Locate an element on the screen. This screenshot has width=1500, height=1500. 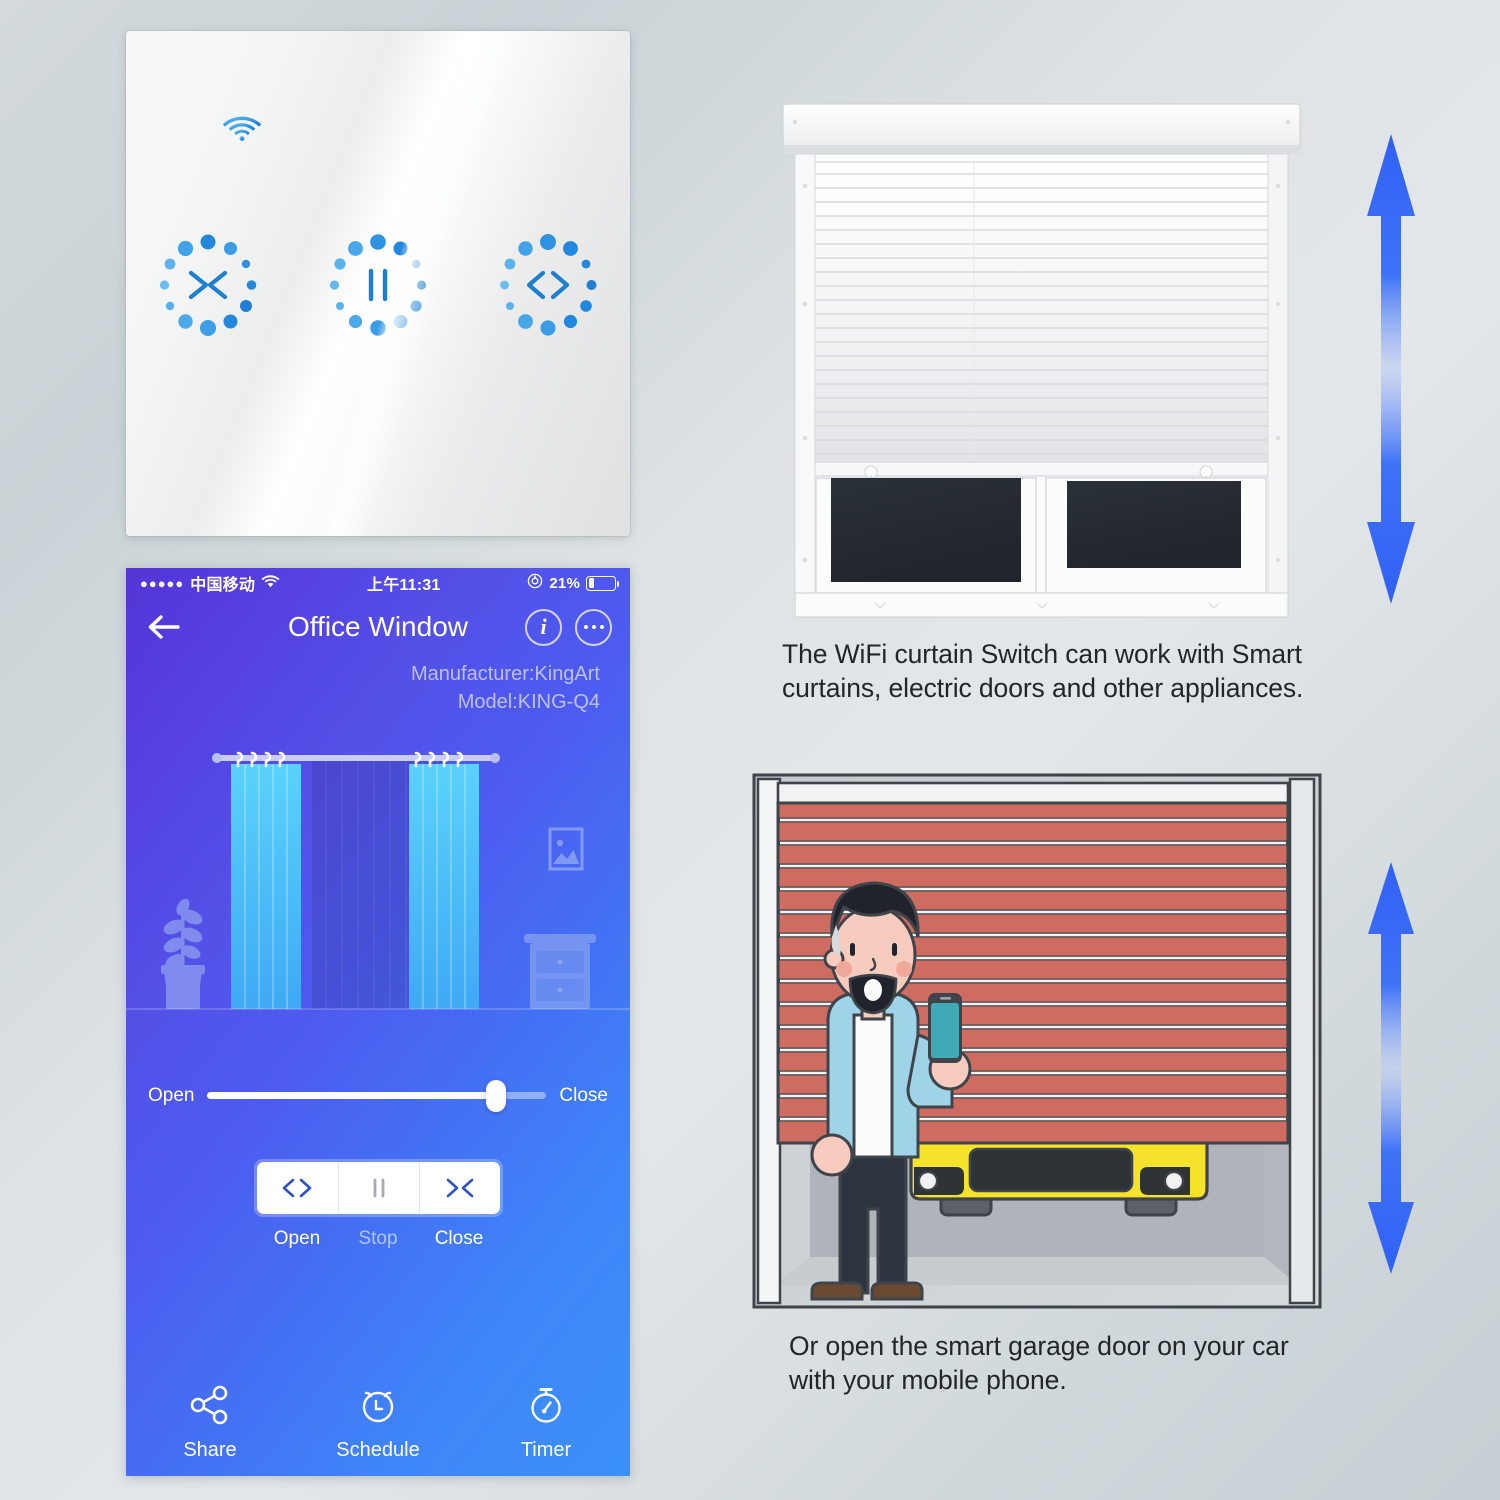
stop-button is located at coordinates (378, 1187).